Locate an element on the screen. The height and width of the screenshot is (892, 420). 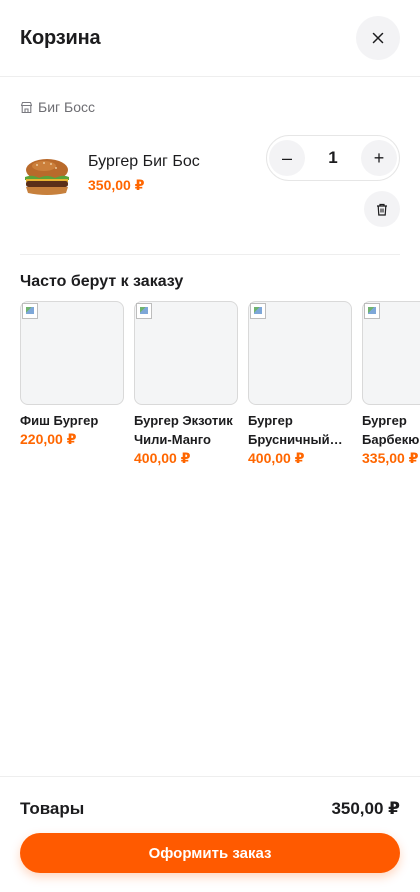
delete-button is located at coordinates (382, 209).